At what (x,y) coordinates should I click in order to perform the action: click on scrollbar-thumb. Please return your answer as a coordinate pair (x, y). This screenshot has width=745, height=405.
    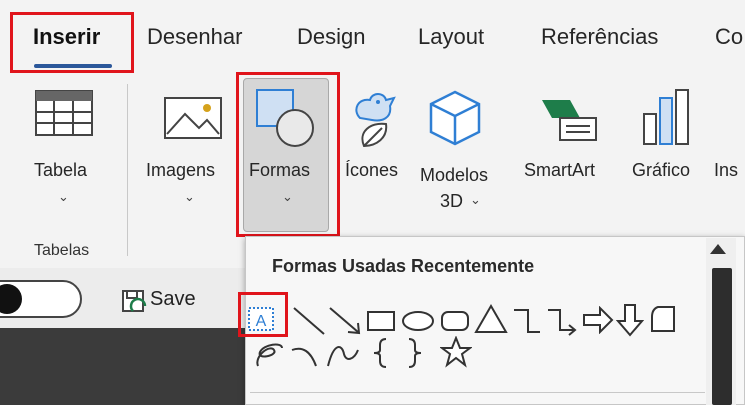
    Looking at the image, I should click on (722, 336).